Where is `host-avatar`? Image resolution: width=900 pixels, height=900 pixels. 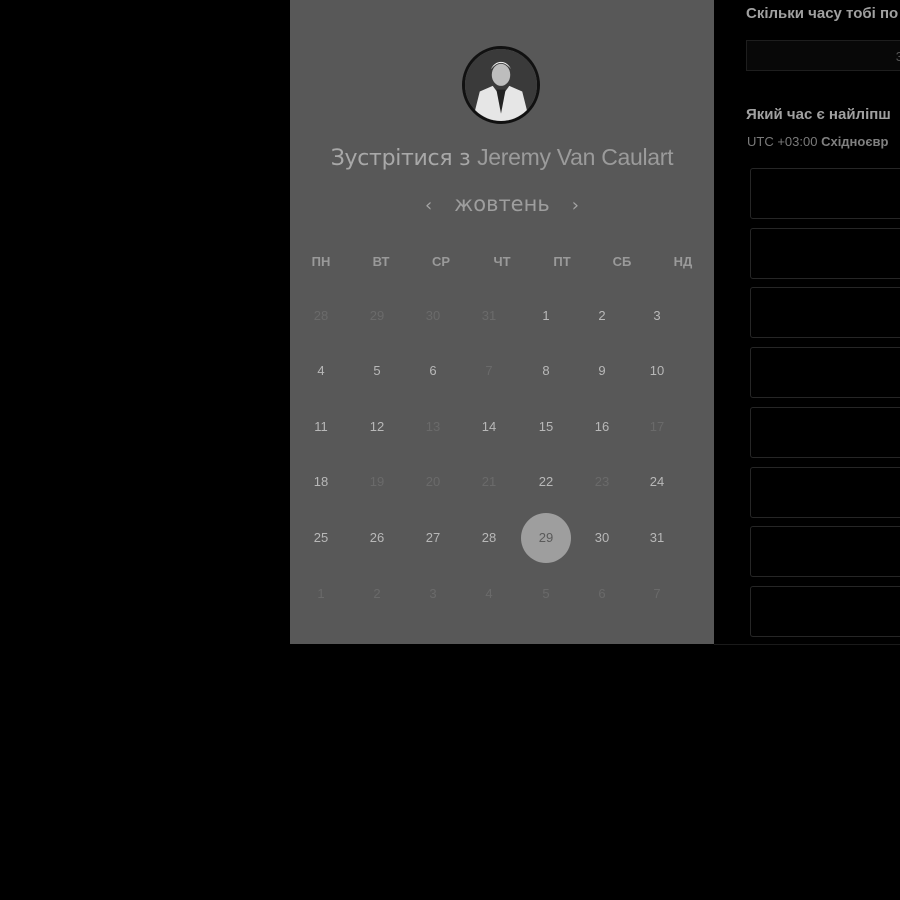
host-avatar is located at coordinates (501, 85).